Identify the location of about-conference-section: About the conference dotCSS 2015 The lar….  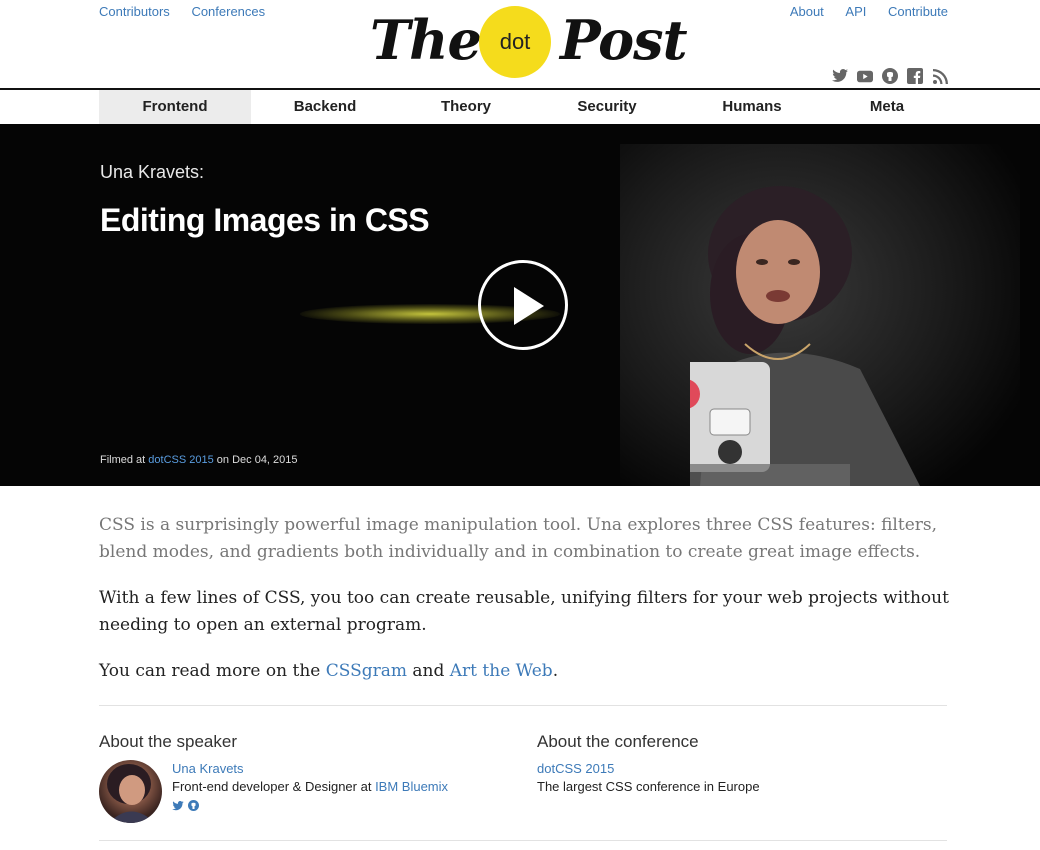
(742, 763).